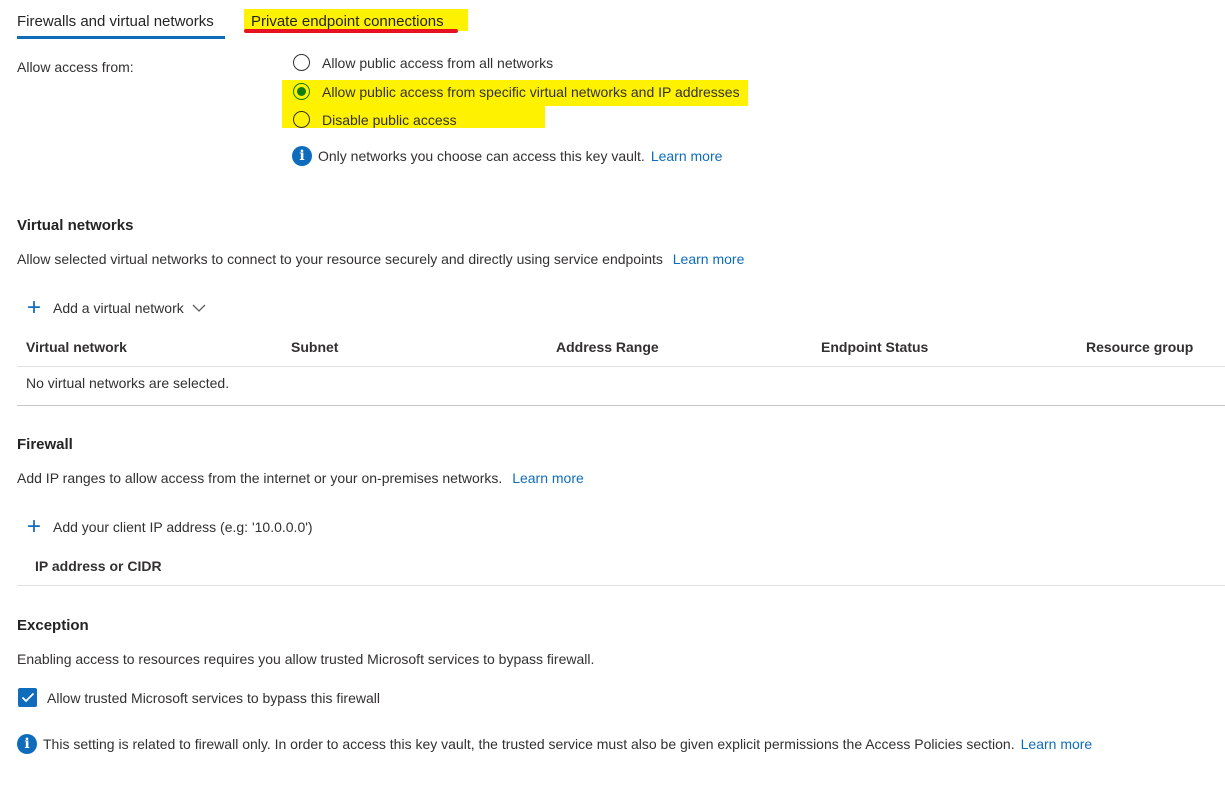 The image size is (1225, 798). What do you see at coordinates (75, 67) in the screenshot?
I see `allow-access-label: Allow access from:` at bounding box center [75, 67].